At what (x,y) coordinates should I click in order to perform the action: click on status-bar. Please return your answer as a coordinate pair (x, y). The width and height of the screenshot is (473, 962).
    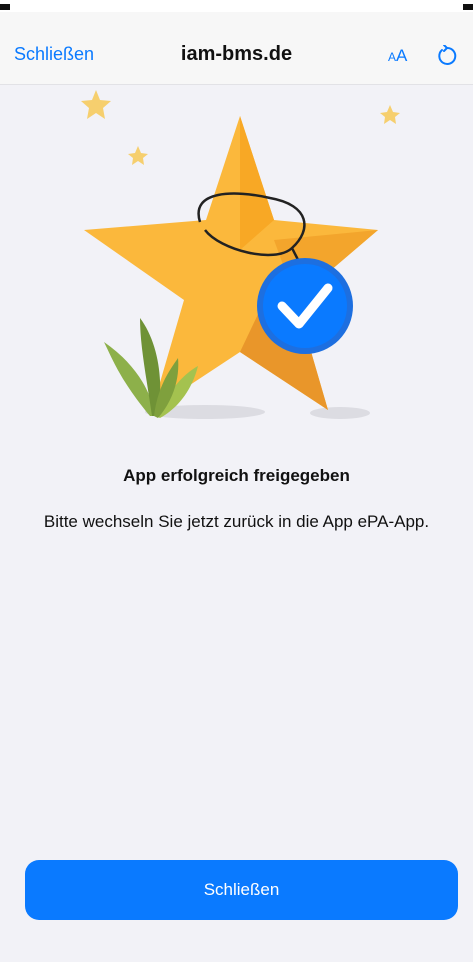
    Looking at the image, I should click on (236, 6).